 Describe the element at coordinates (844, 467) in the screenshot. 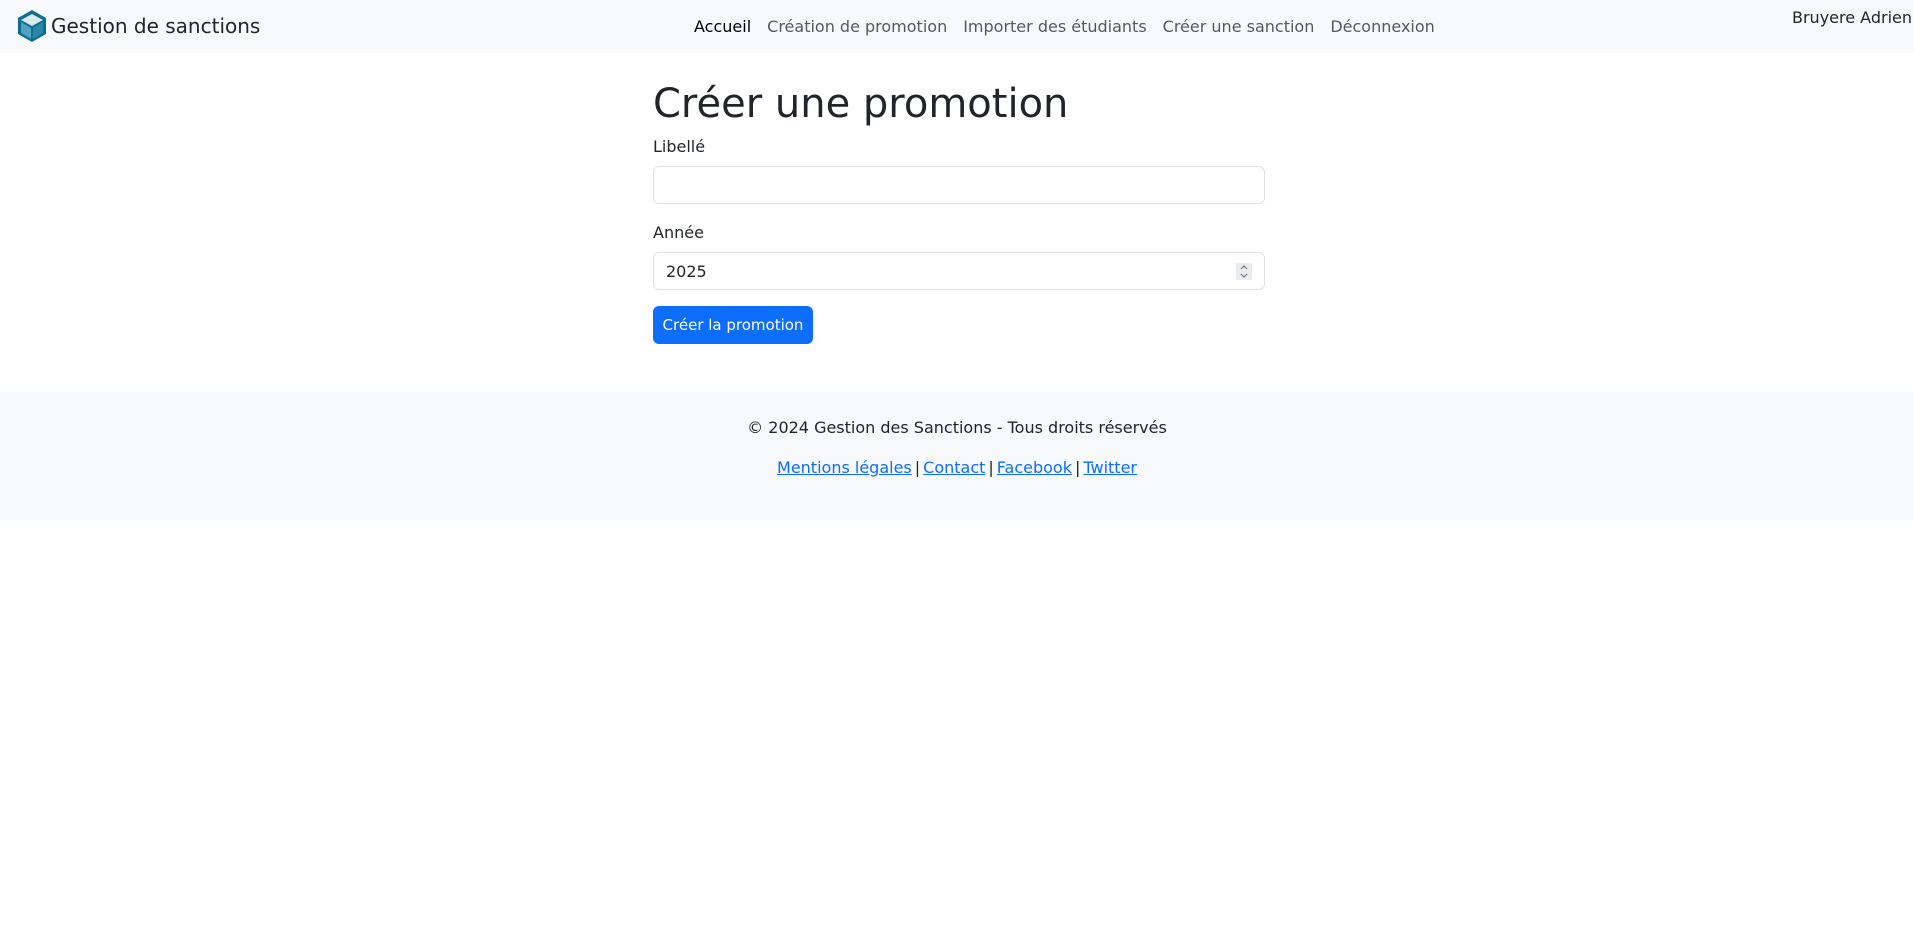

I see `footer-link-mentions-legales: Mentions légales` at that location.